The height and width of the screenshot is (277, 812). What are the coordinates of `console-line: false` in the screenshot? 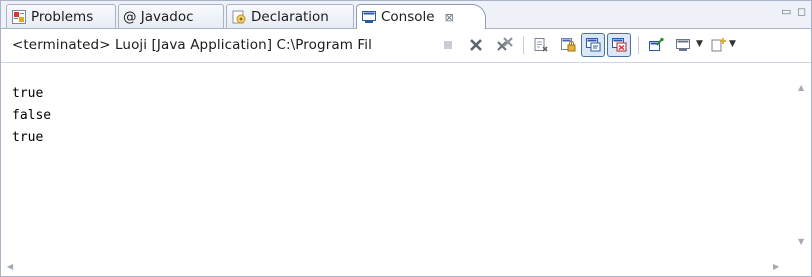 It's located at (32, 115).